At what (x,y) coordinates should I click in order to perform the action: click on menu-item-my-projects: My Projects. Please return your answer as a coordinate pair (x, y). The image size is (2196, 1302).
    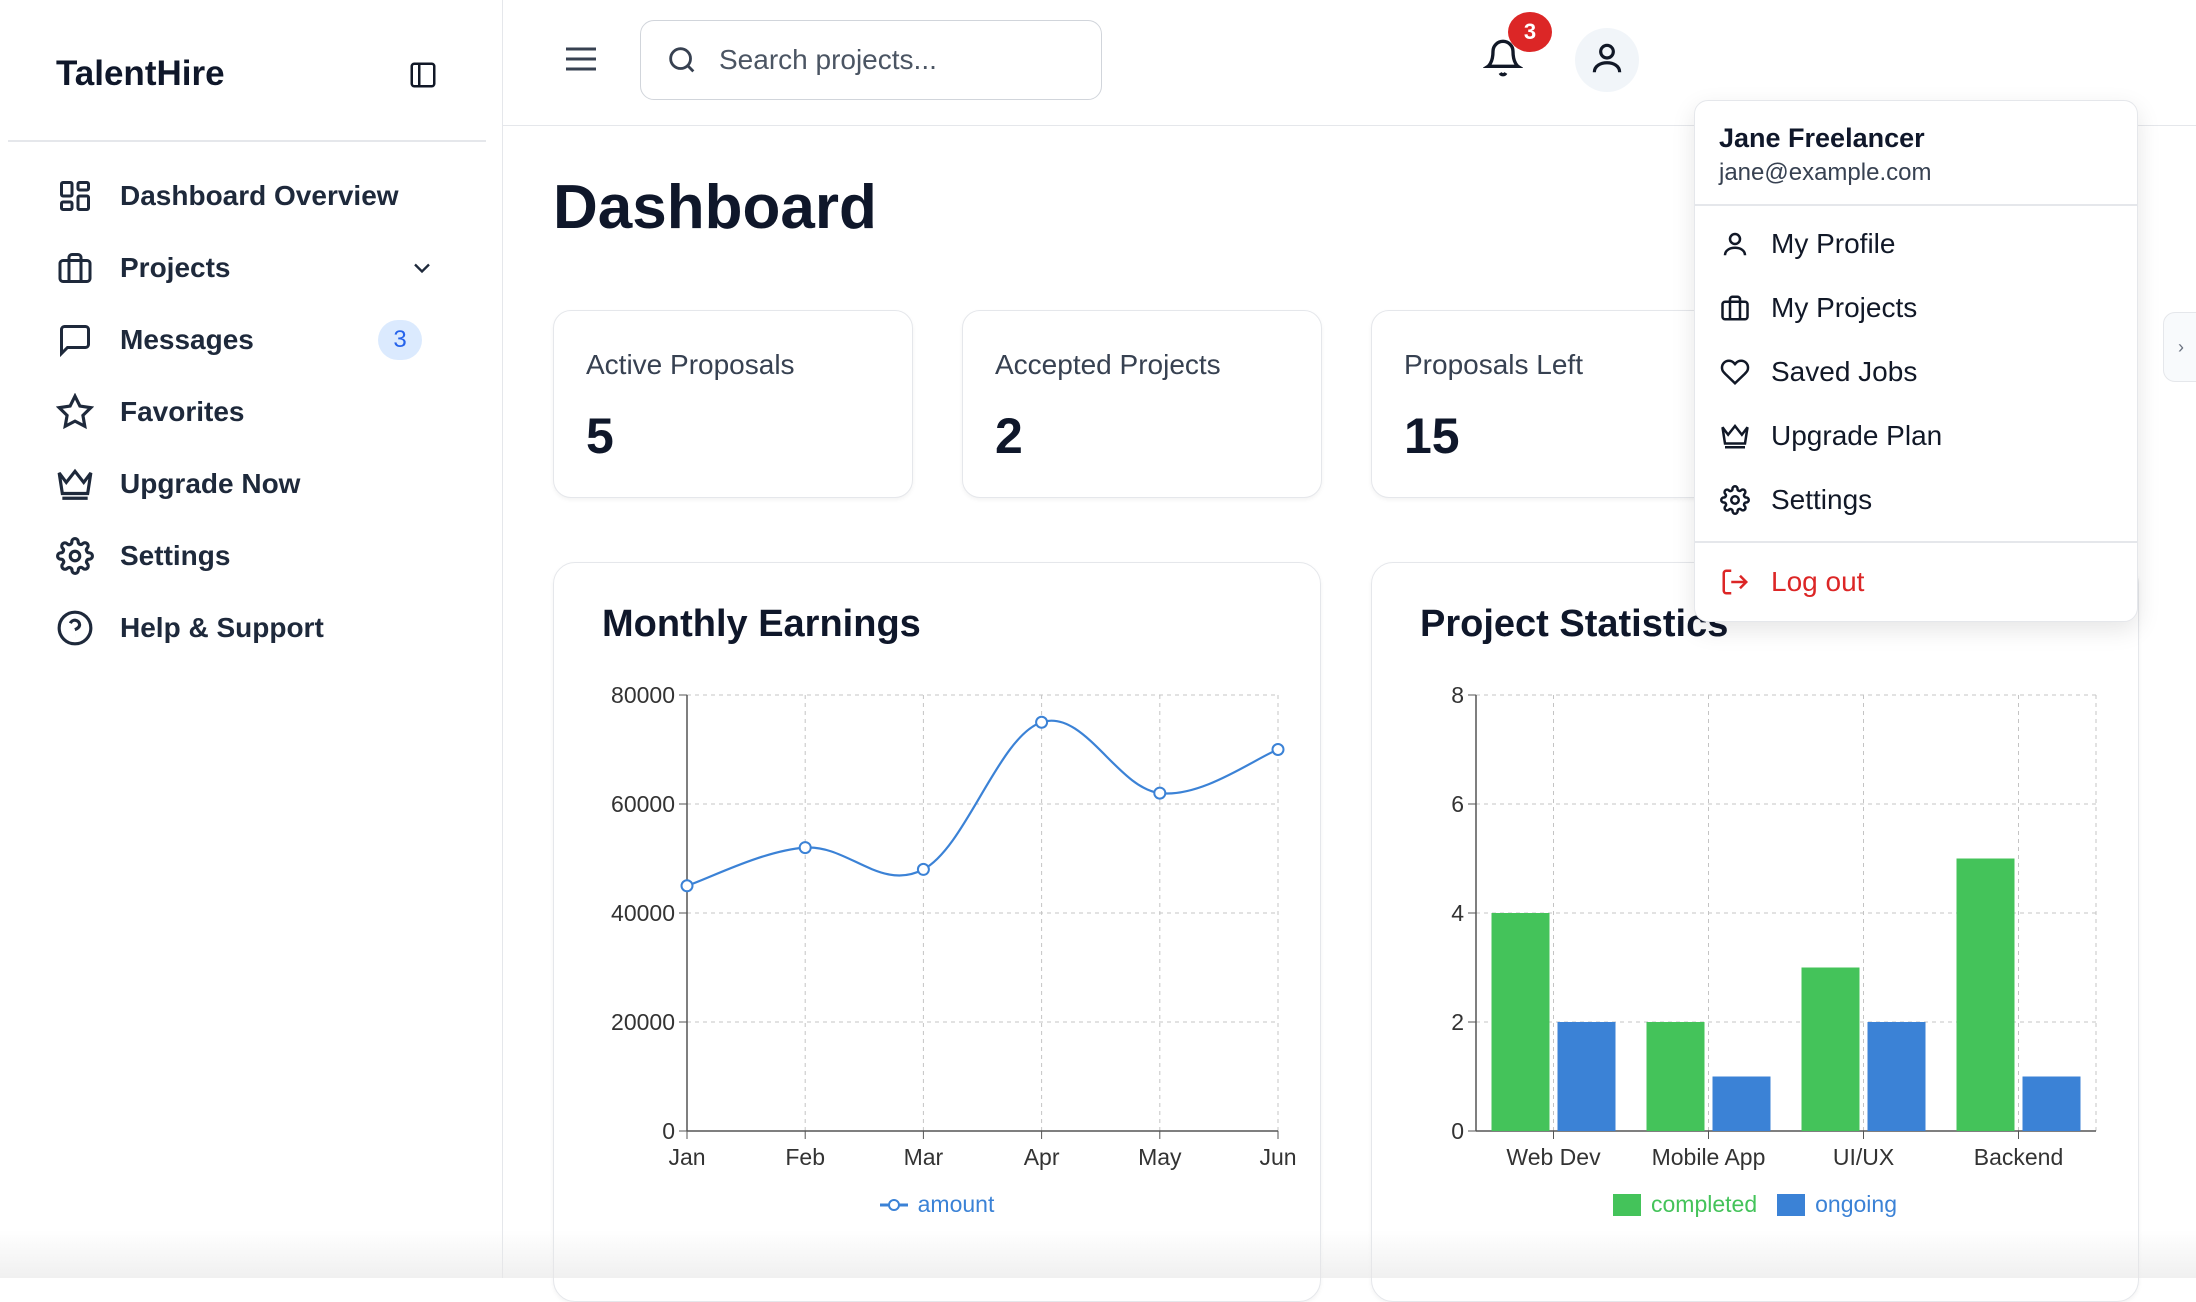
    Looking at the image, I should click on (1818, 308).